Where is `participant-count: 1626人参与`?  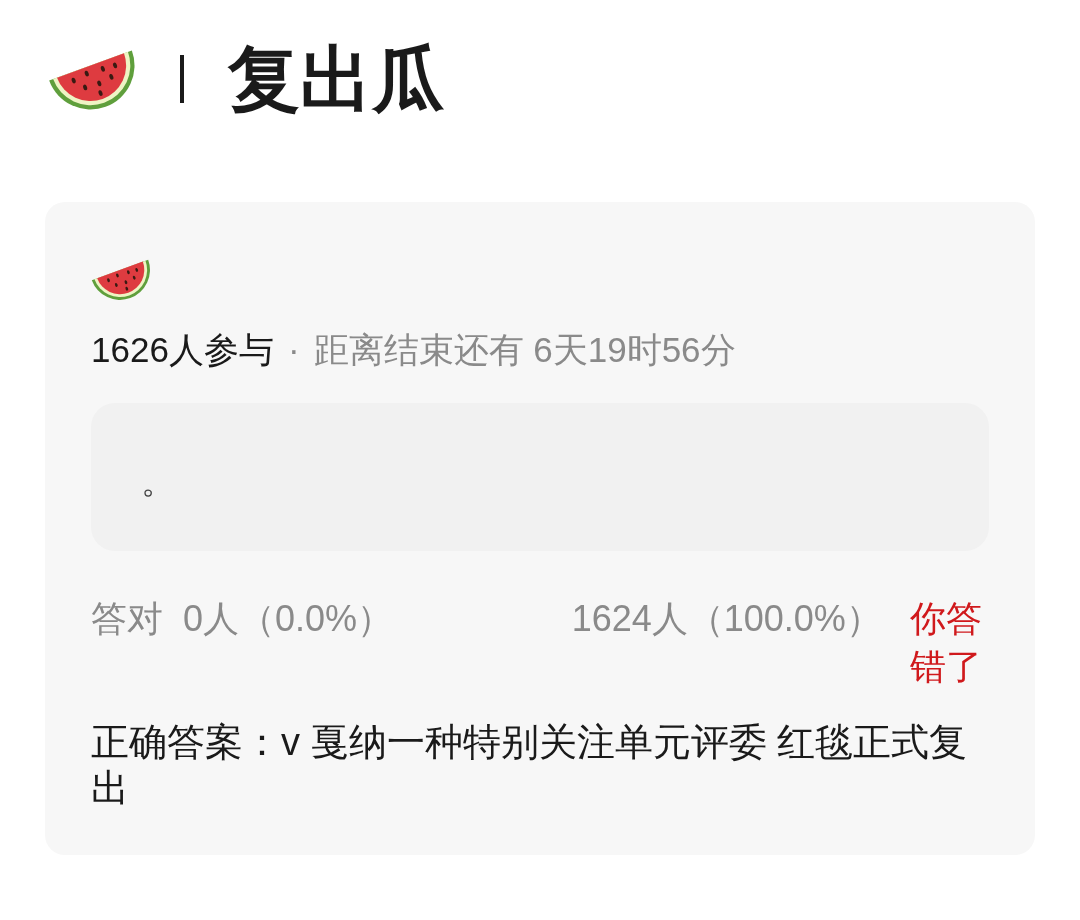 participant-count: 1626人参与 is located at coordinates (182, 350).